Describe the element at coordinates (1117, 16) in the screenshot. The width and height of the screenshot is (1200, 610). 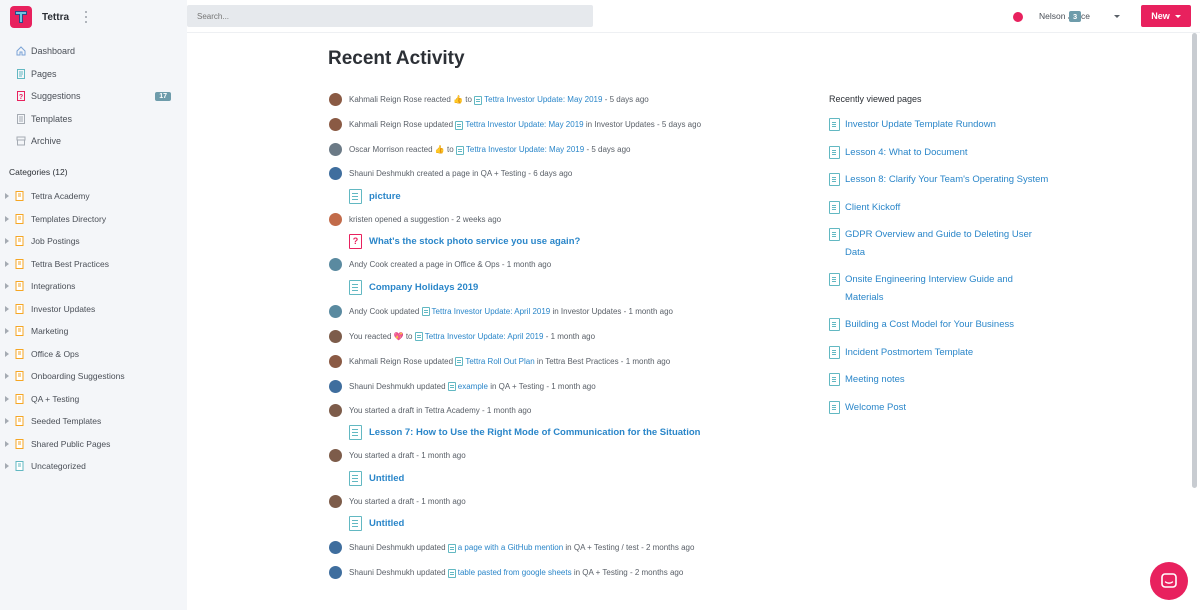
I see `chevron-down-icon` at that location.